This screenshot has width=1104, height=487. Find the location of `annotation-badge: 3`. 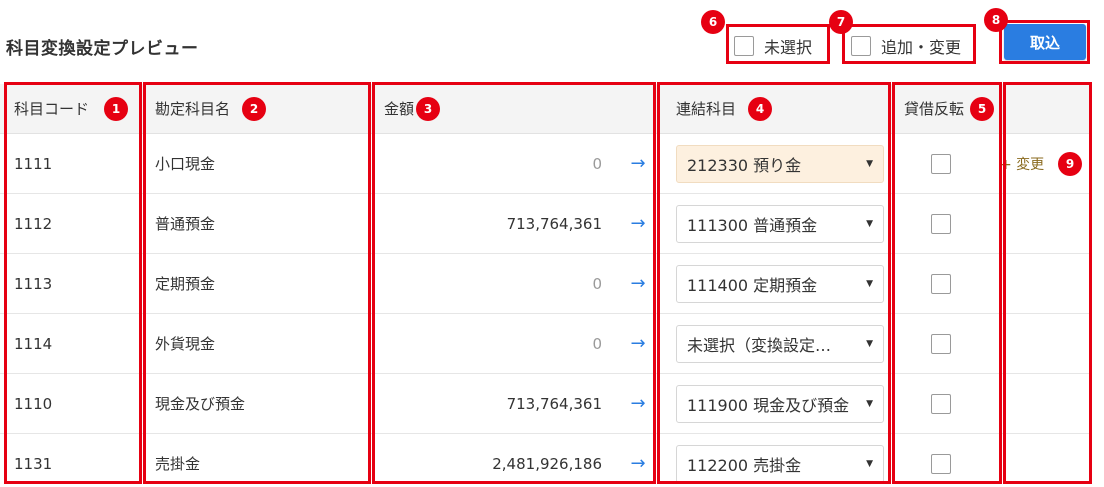

annotation-badge: 3 is located at coordinates (428, 109).